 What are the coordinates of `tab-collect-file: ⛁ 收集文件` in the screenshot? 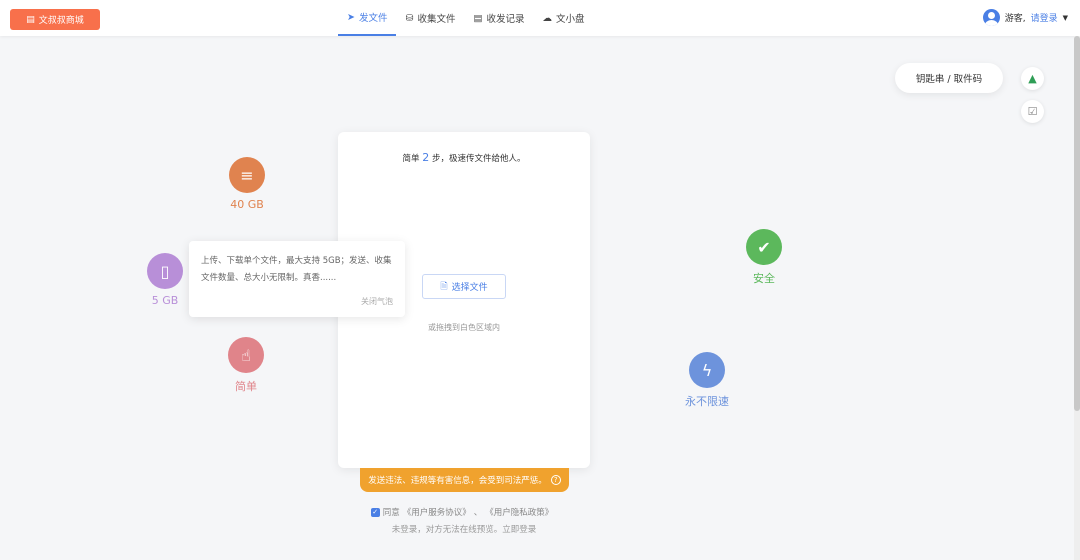 It's located at (430, 18).